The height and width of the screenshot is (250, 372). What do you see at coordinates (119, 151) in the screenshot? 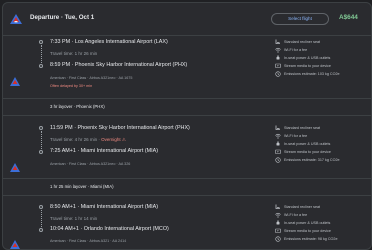
I see `arrival-airport: Miami International Airport (MIA)` at bounding box center [119, 151].